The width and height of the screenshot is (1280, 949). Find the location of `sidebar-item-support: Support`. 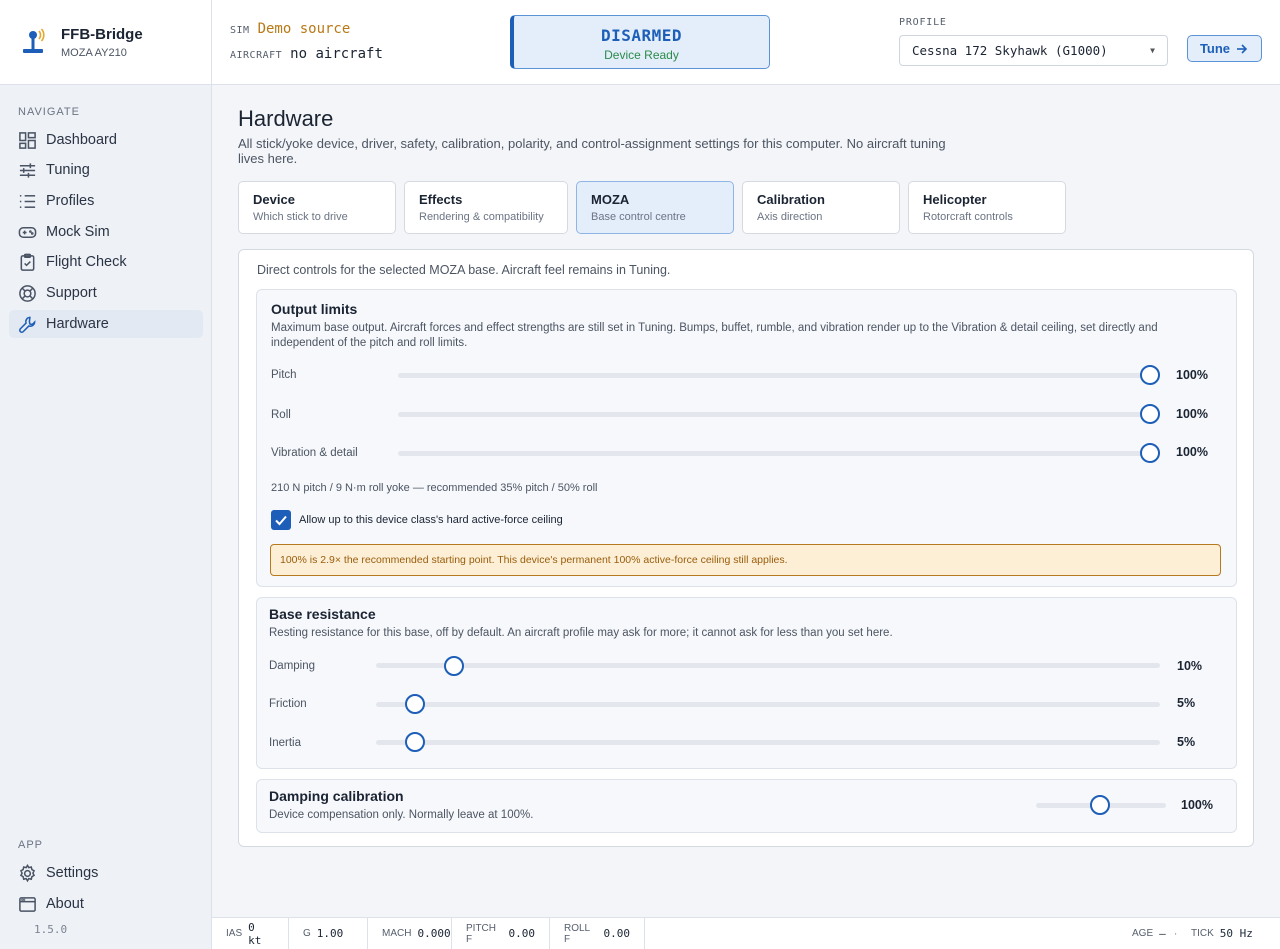

sidebar-item-support: Support is located at coordinates (106, 293).